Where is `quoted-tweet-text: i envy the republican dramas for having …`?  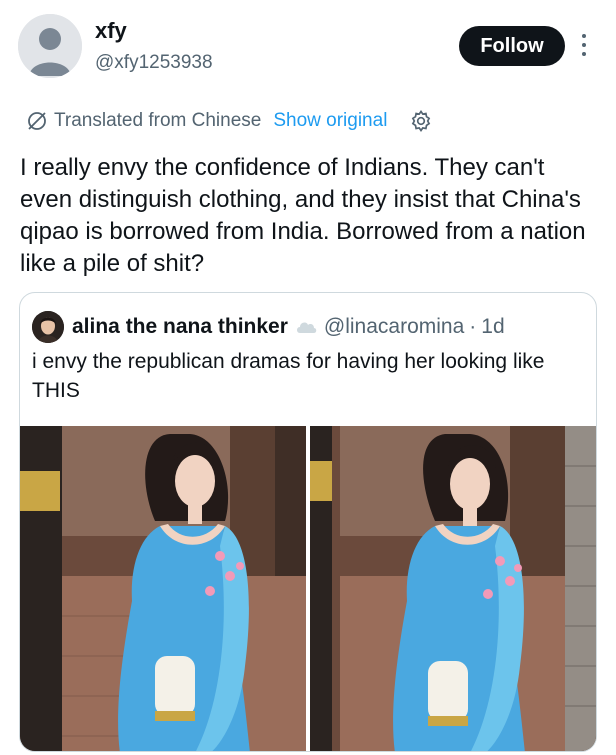 quoted-tweet-text: i envy the republican dramas for having … is located at coordinates (288, 376).